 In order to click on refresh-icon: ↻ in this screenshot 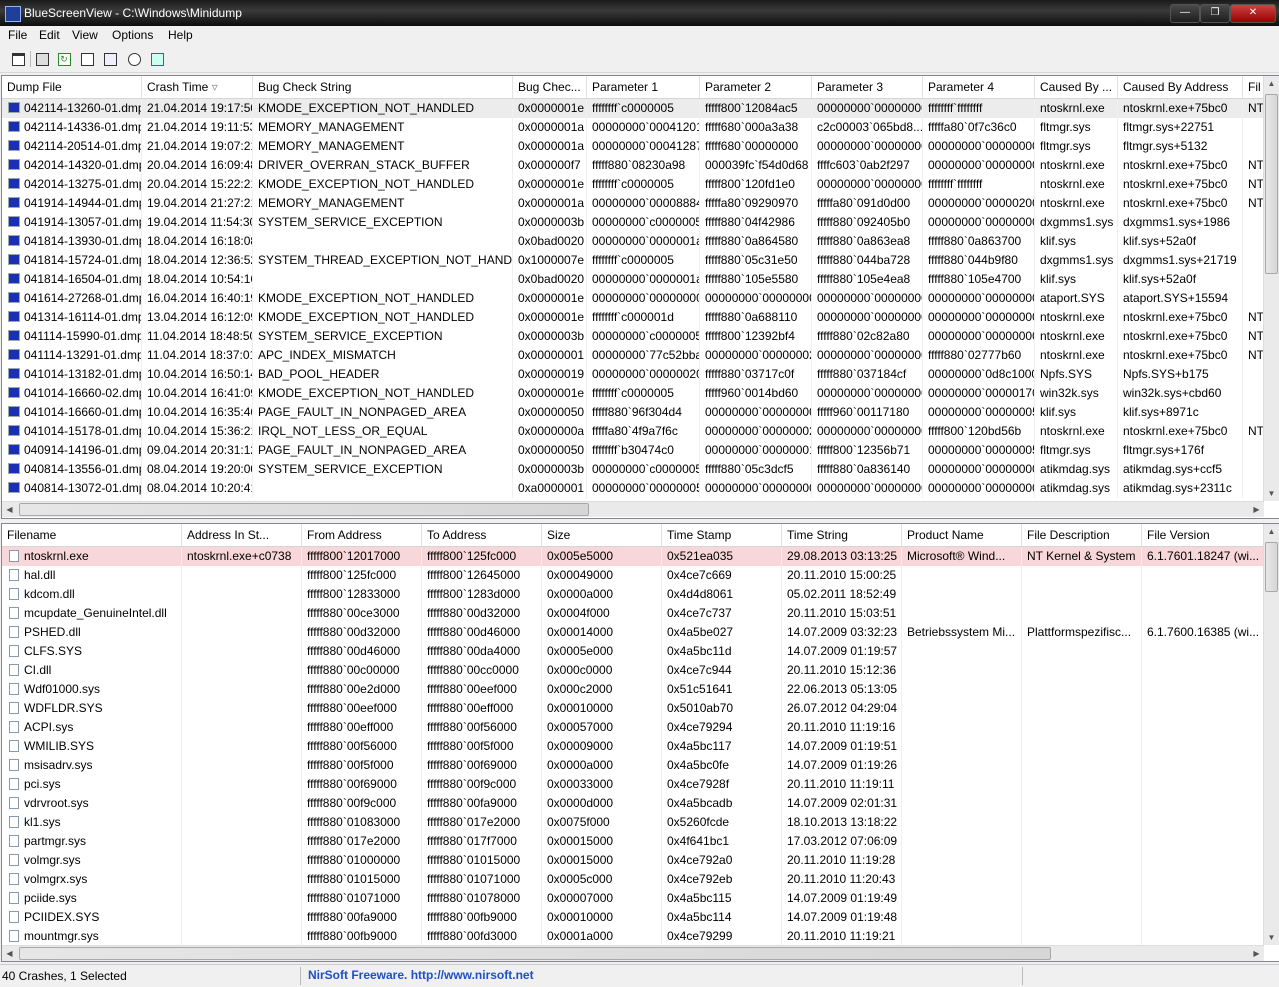, I will do `click(64, 59)`.